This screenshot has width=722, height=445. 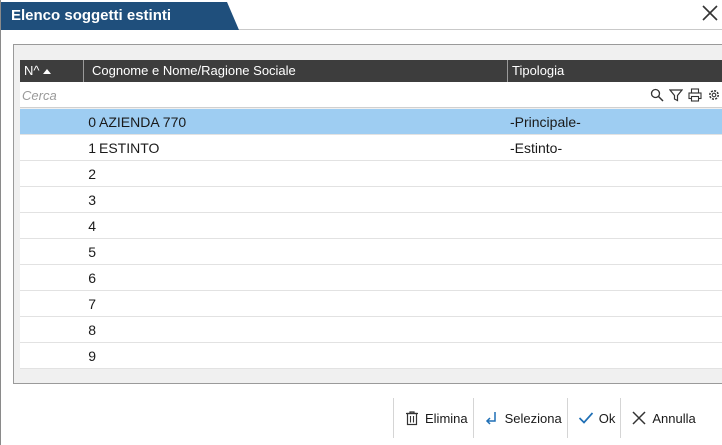 I want to click on ok-label: Ok, so click(x=607, y=418).